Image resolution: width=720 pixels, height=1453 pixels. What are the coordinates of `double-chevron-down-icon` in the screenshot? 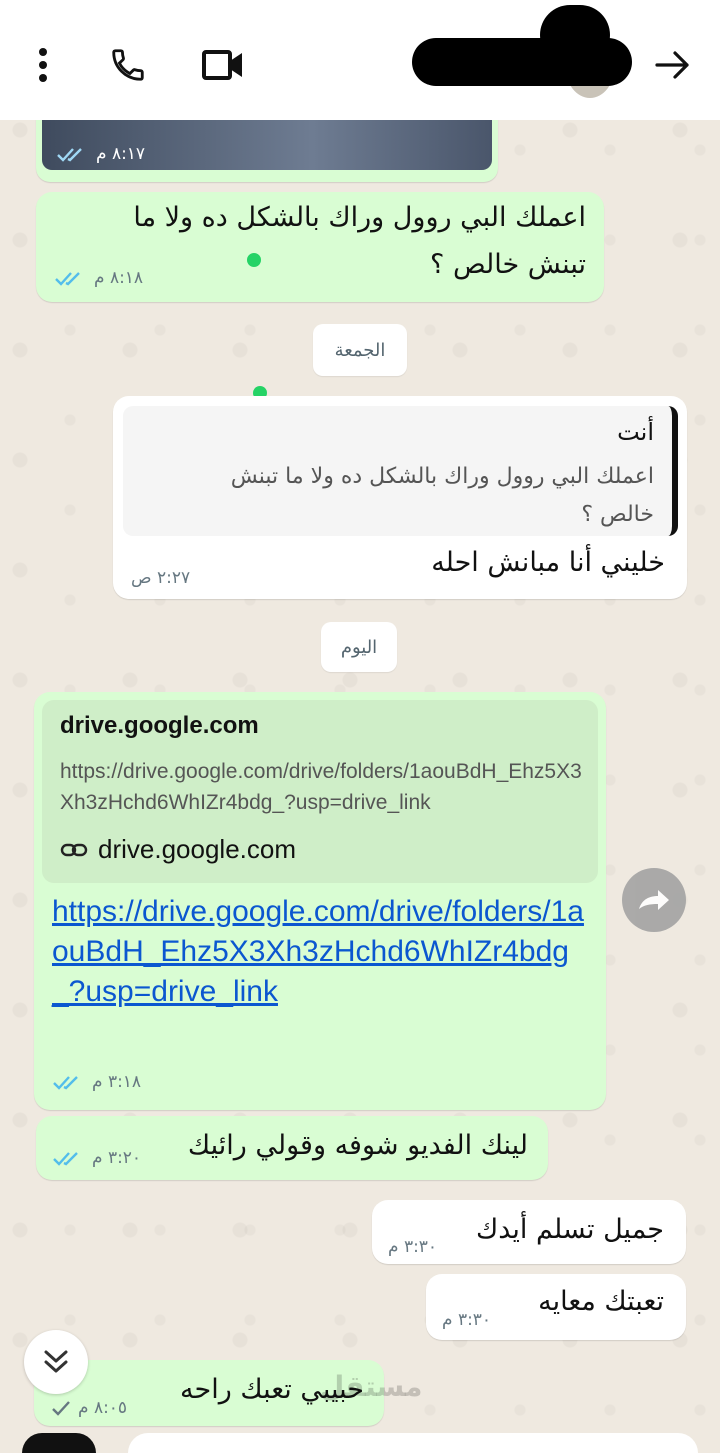 It's located at (56, 1361).